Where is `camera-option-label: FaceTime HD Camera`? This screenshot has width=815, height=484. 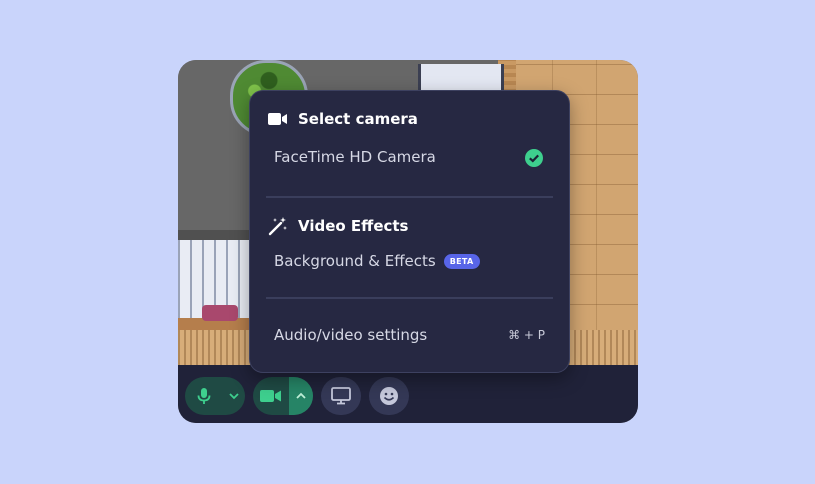 camera-option-label: FaceTime HD Camera is located at coordinates (355, 157).